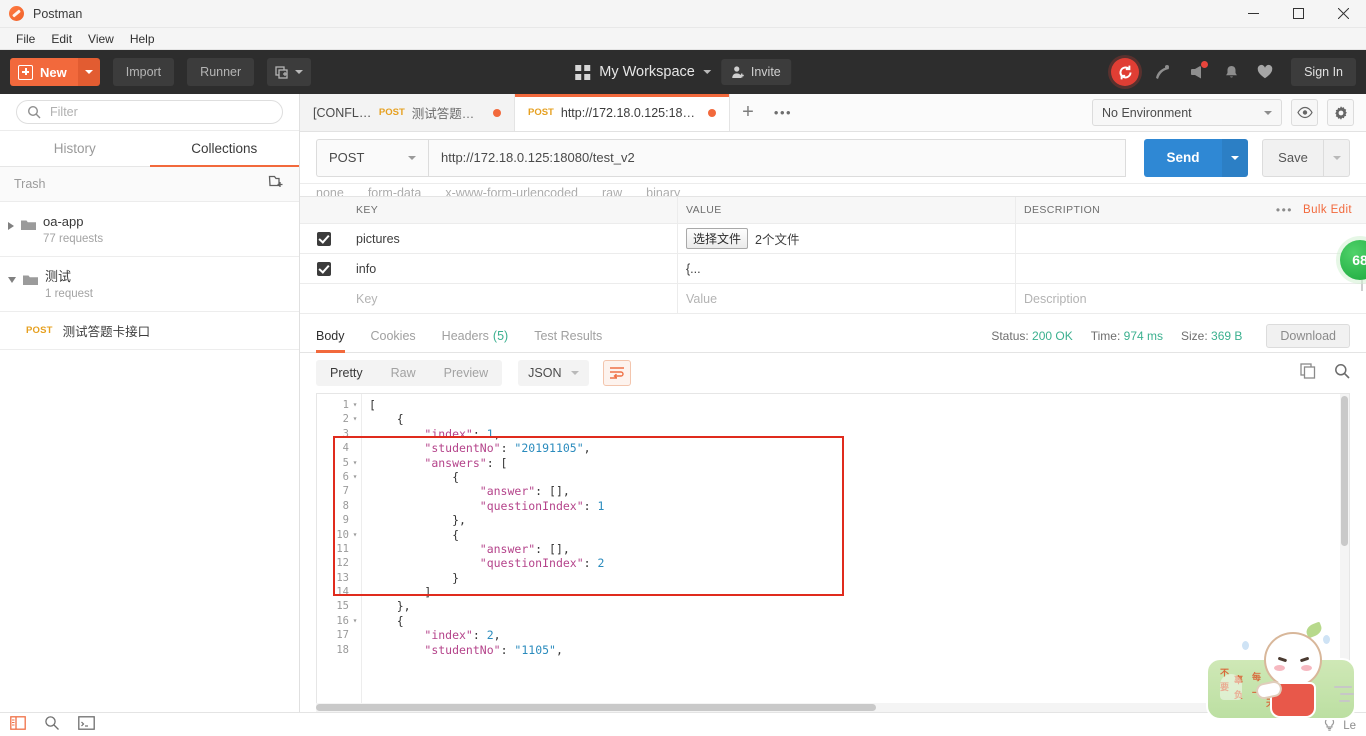 This screenshot has height=736, width=1366. Describe the element at coordinates (612, 191) in the screenshot. I see `body-type-raw: raw` at that location.